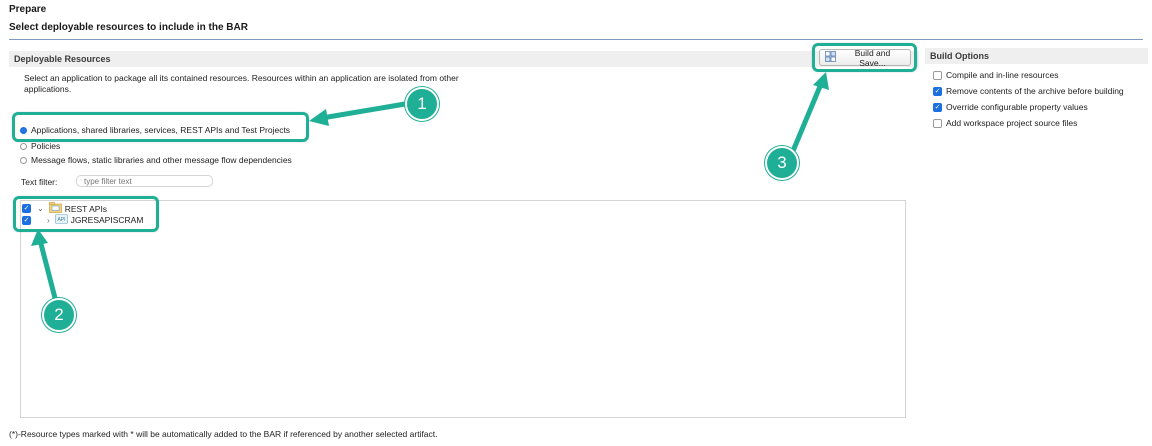  I want to click on annotation-badge-1: 1, so click(422, 104).